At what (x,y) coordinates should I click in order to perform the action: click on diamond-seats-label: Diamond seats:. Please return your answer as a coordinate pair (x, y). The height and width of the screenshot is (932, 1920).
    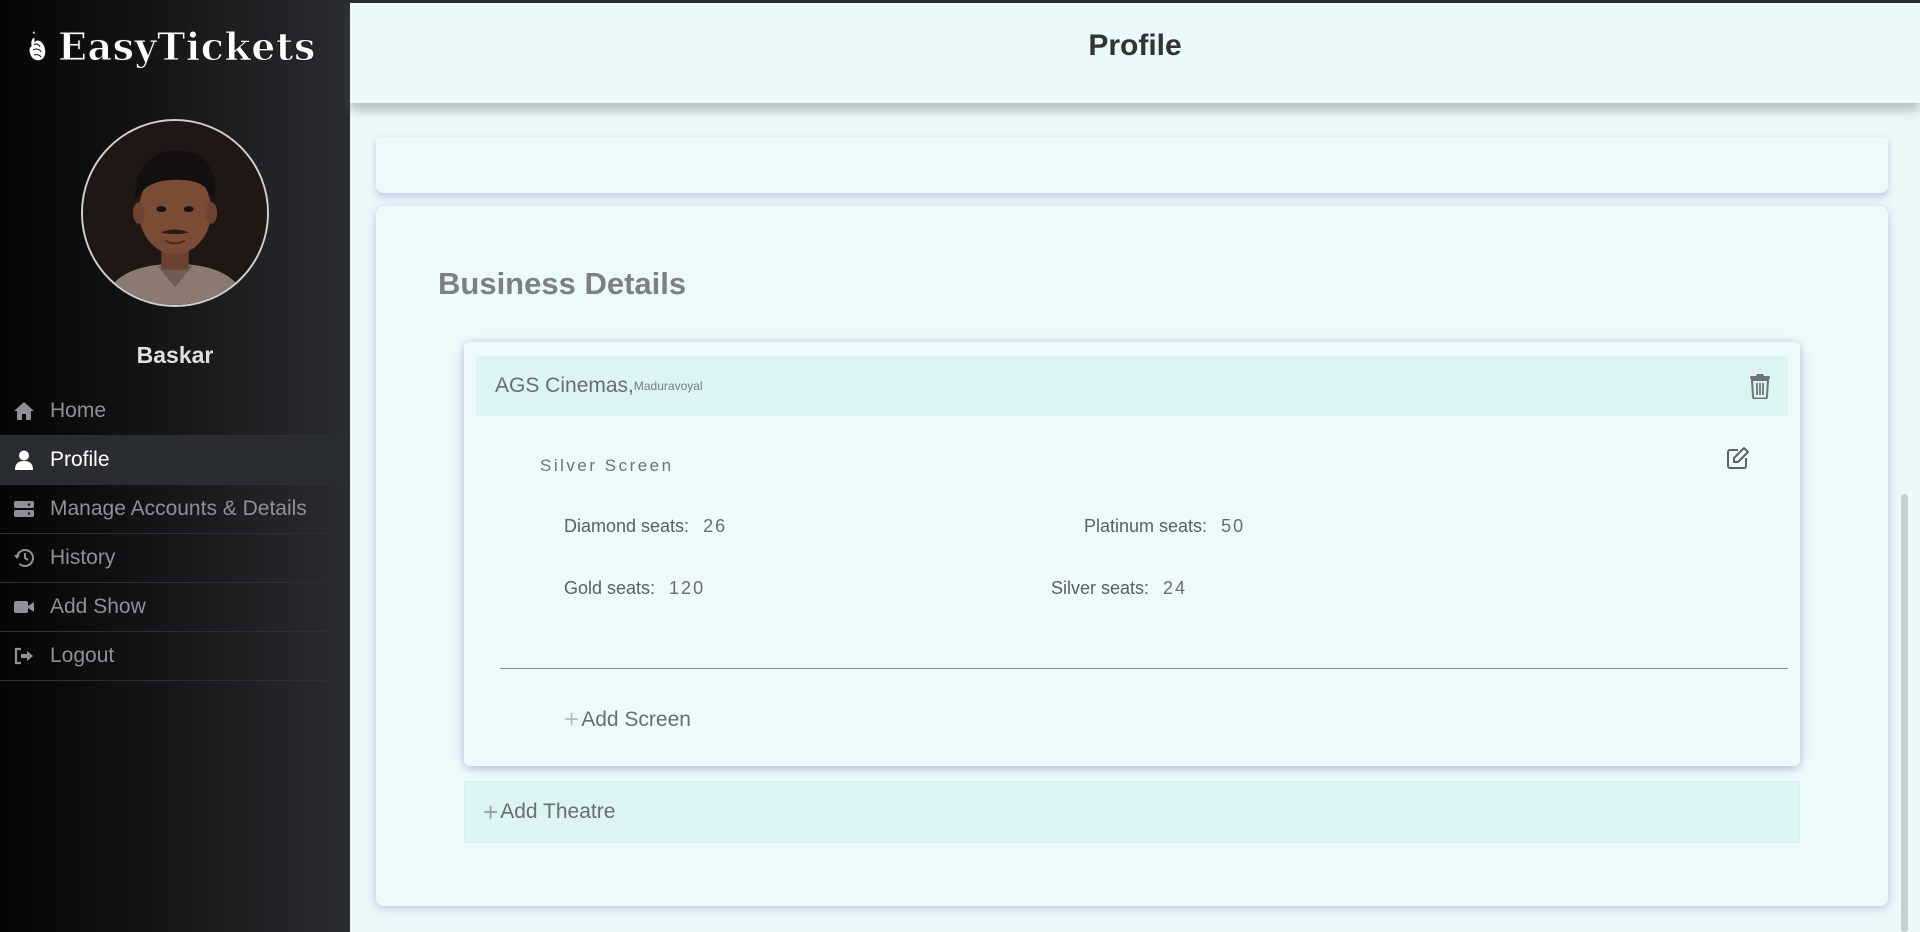
    Looking at the image, I should click on (627, 526).